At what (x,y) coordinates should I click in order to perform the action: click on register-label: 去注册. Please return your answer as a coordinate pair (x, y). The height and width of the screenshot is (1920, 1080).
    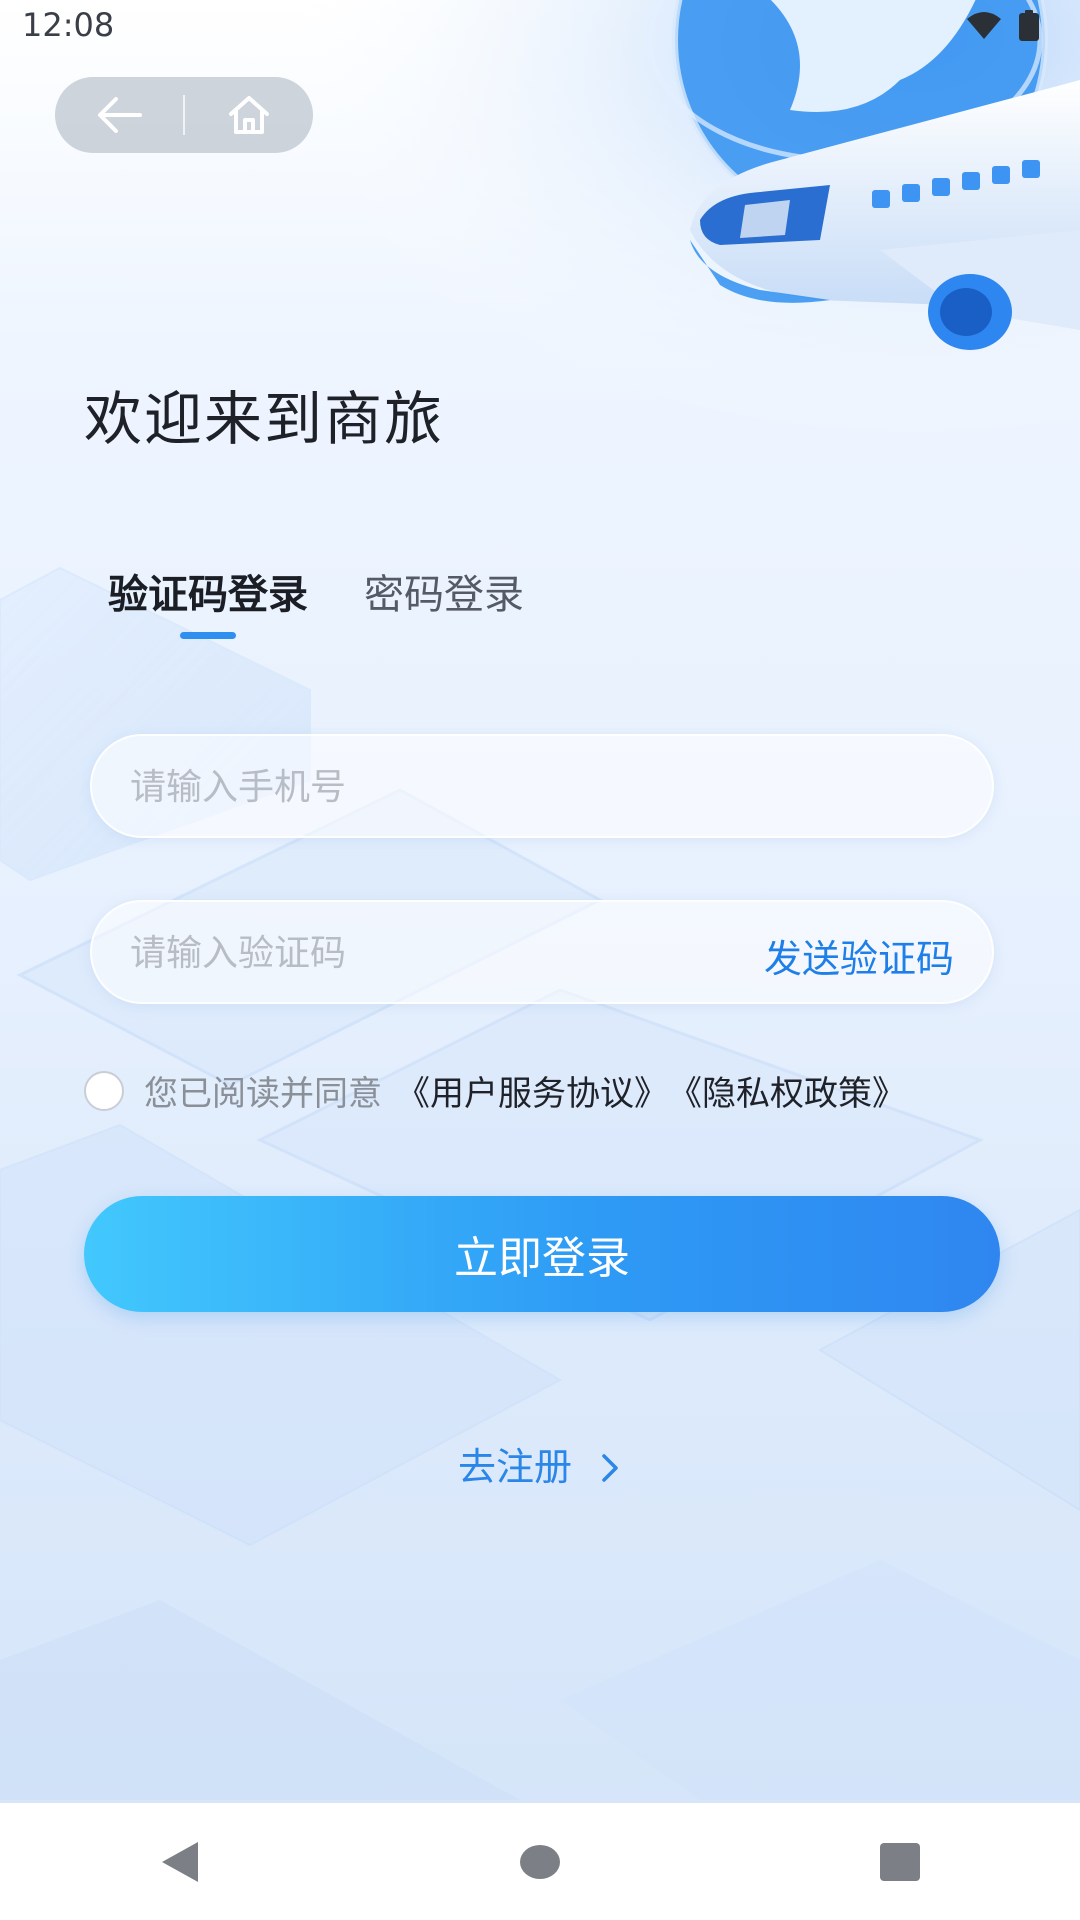
    Looking at the image, I should click on (514, 1467).